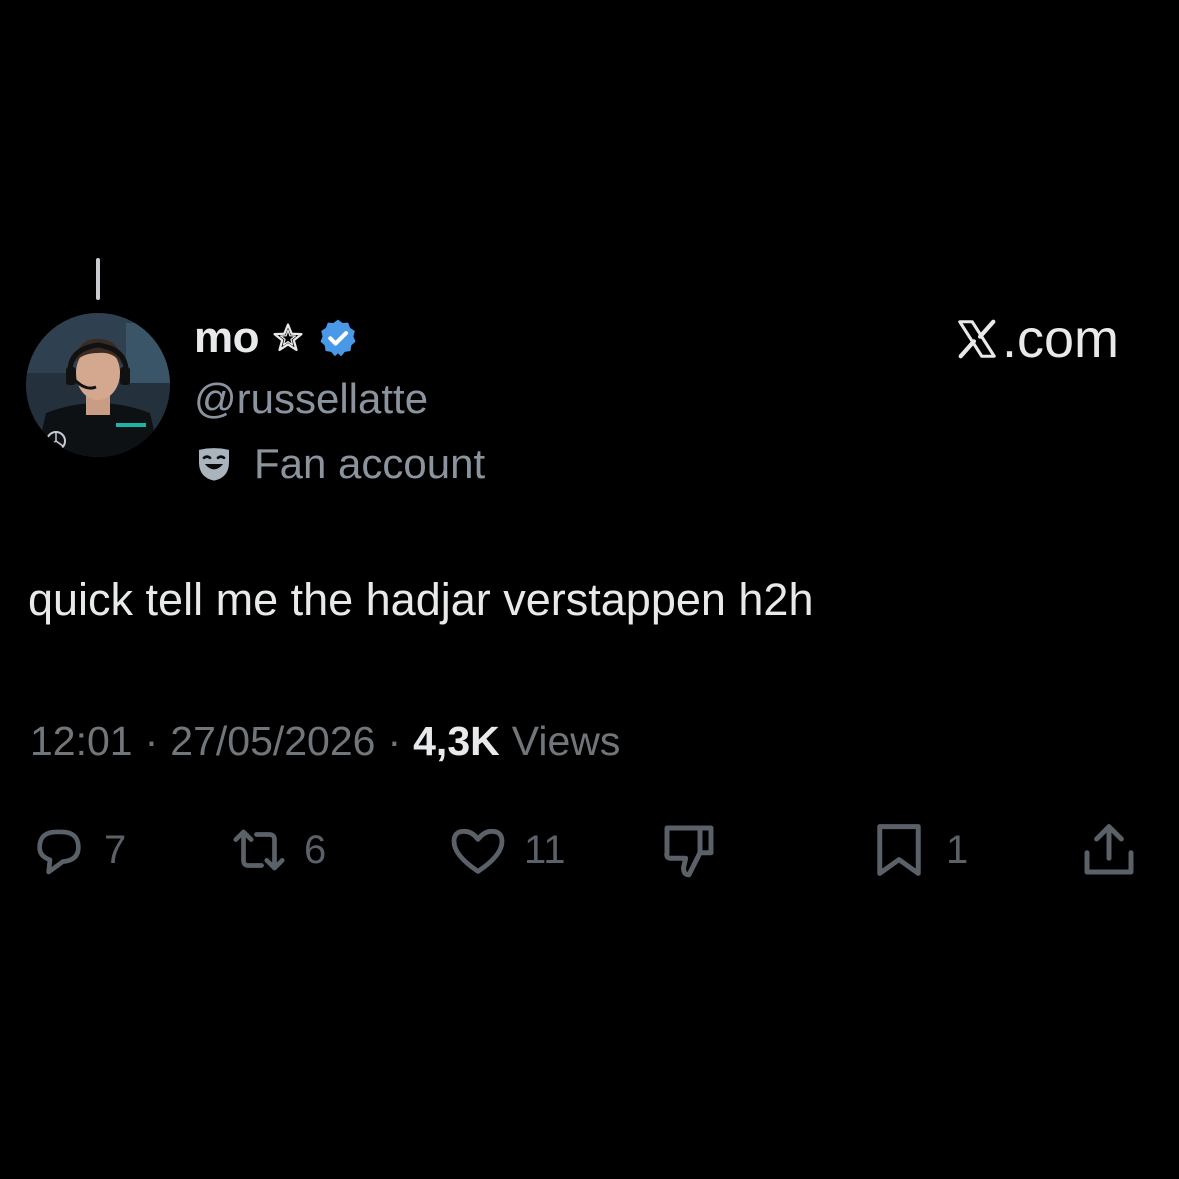 The width and height of the screenshot is (1179, 1179). I want to click on brand-domain-suffix: .com, so click(1060, 339).